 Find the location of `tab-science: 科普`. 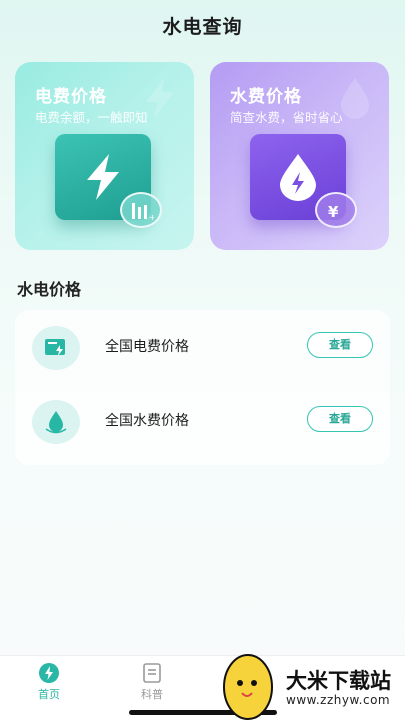

tab-science: 科普 is located at coordinates (152, 682).